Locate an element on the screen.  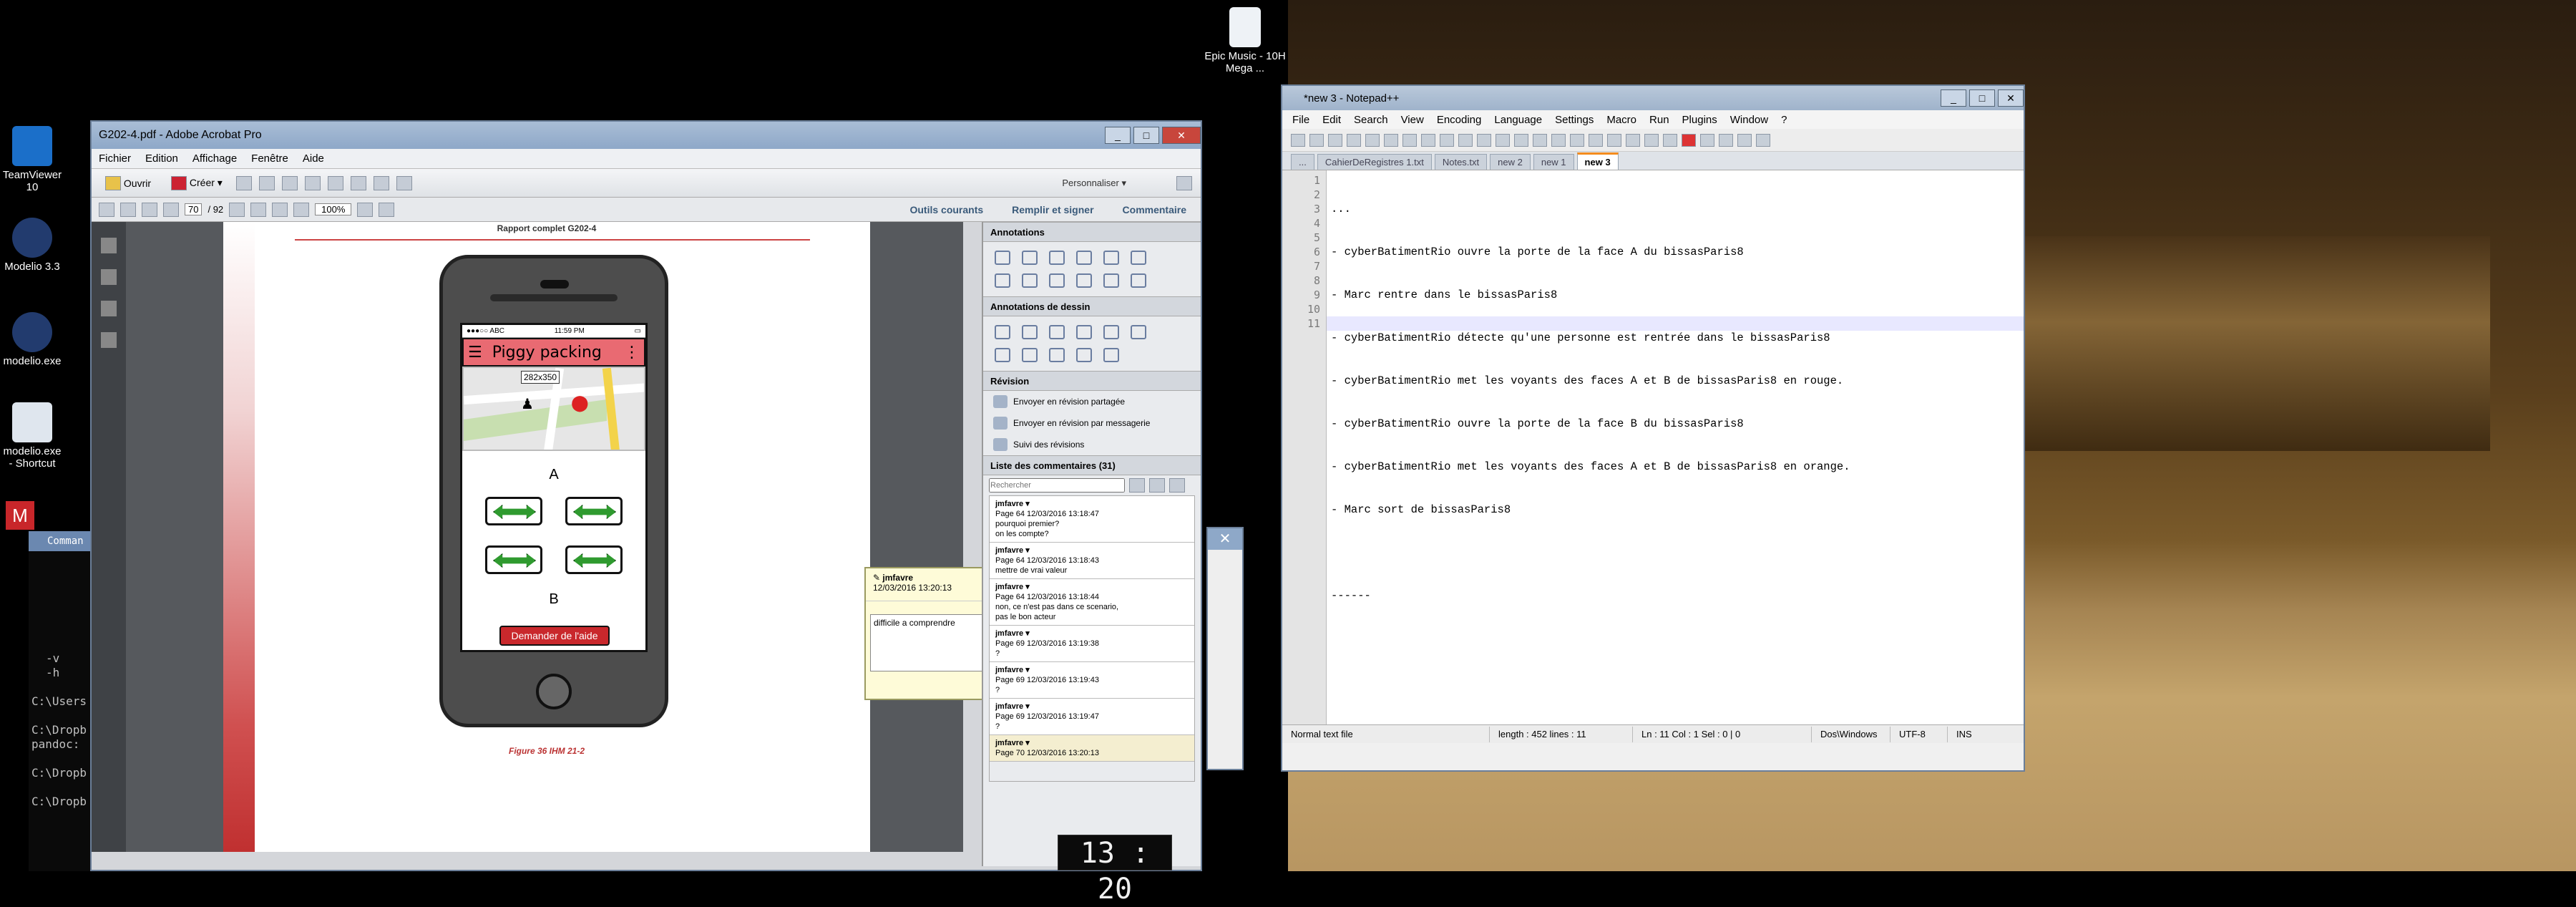
np-menu-help: ? is located at coordinates (1784, 120).